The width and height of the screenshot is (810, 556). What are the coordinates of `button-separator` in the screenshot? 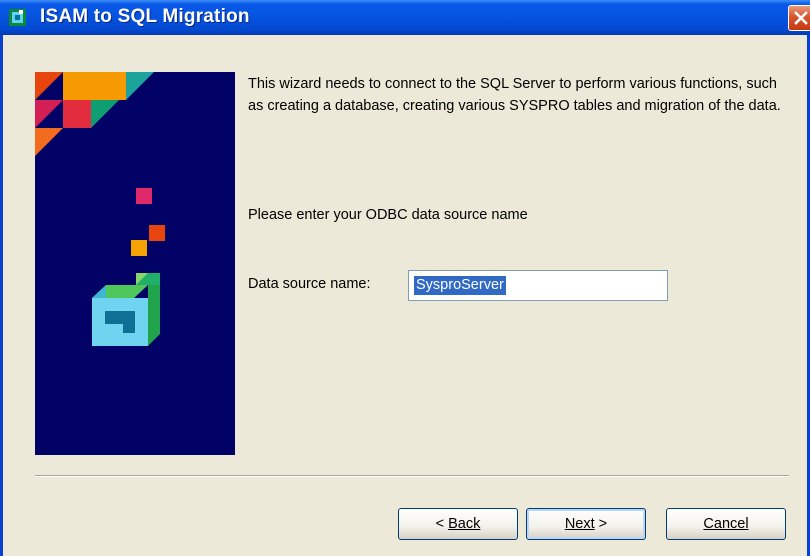 It's located at (412, 476).